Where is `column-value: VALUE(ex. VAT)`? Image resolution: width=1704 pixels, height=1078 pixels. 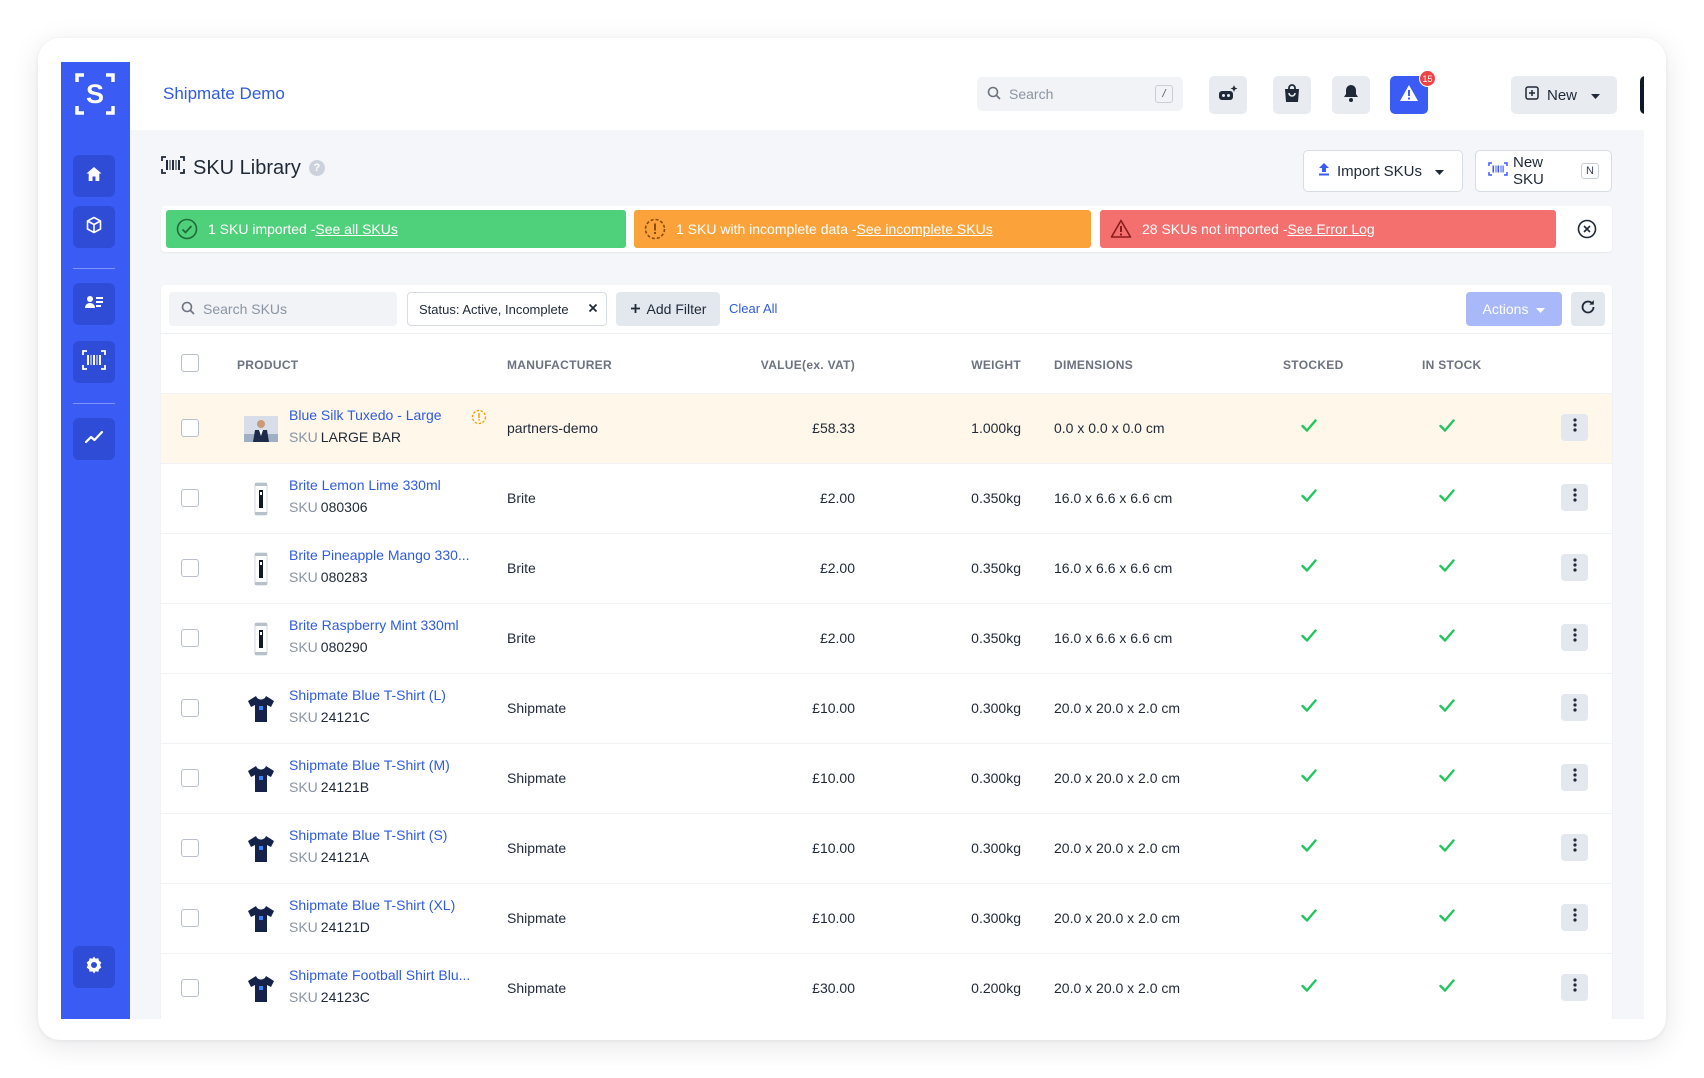
column-value: VALUE(ex. VAT) is located at coordinates (788, 365).